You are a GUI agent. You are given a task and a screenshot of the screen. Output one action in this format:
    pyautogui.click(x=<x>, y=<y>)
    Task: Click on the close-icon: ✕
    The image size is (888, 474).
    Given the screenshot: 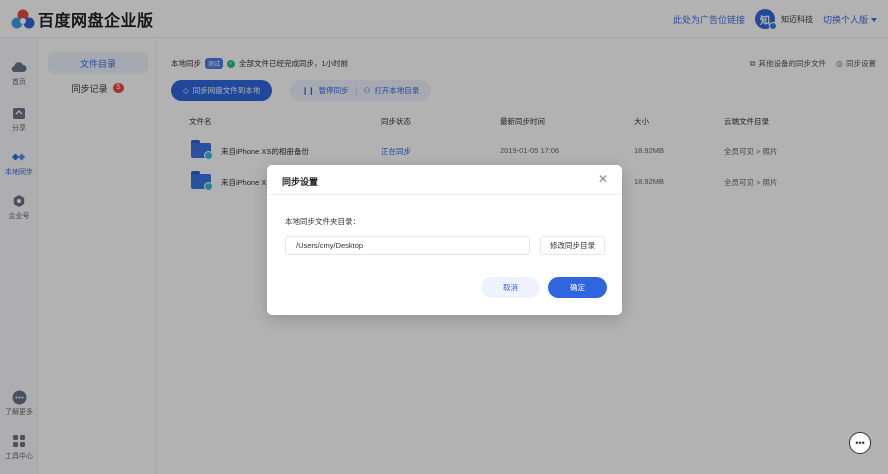 What is the action you would take?
    pyautogui.click(x=603, y=179)
    